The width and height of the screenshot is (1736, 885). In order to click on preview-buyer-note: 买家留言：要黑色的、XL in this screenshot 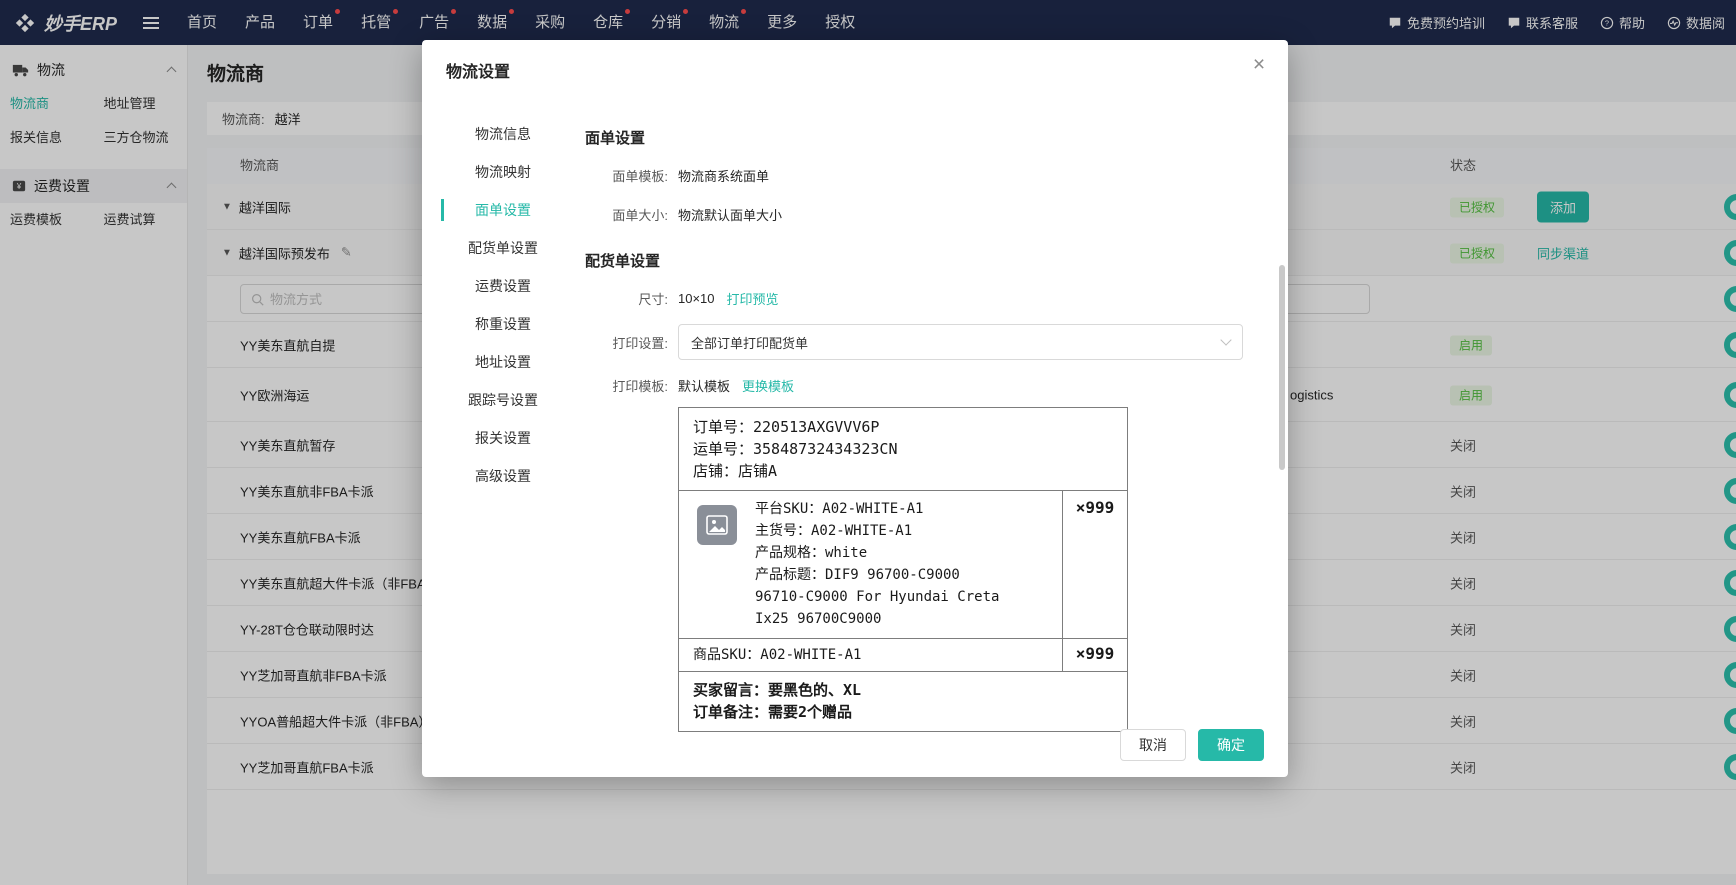, I will do `click(777, 690)`.